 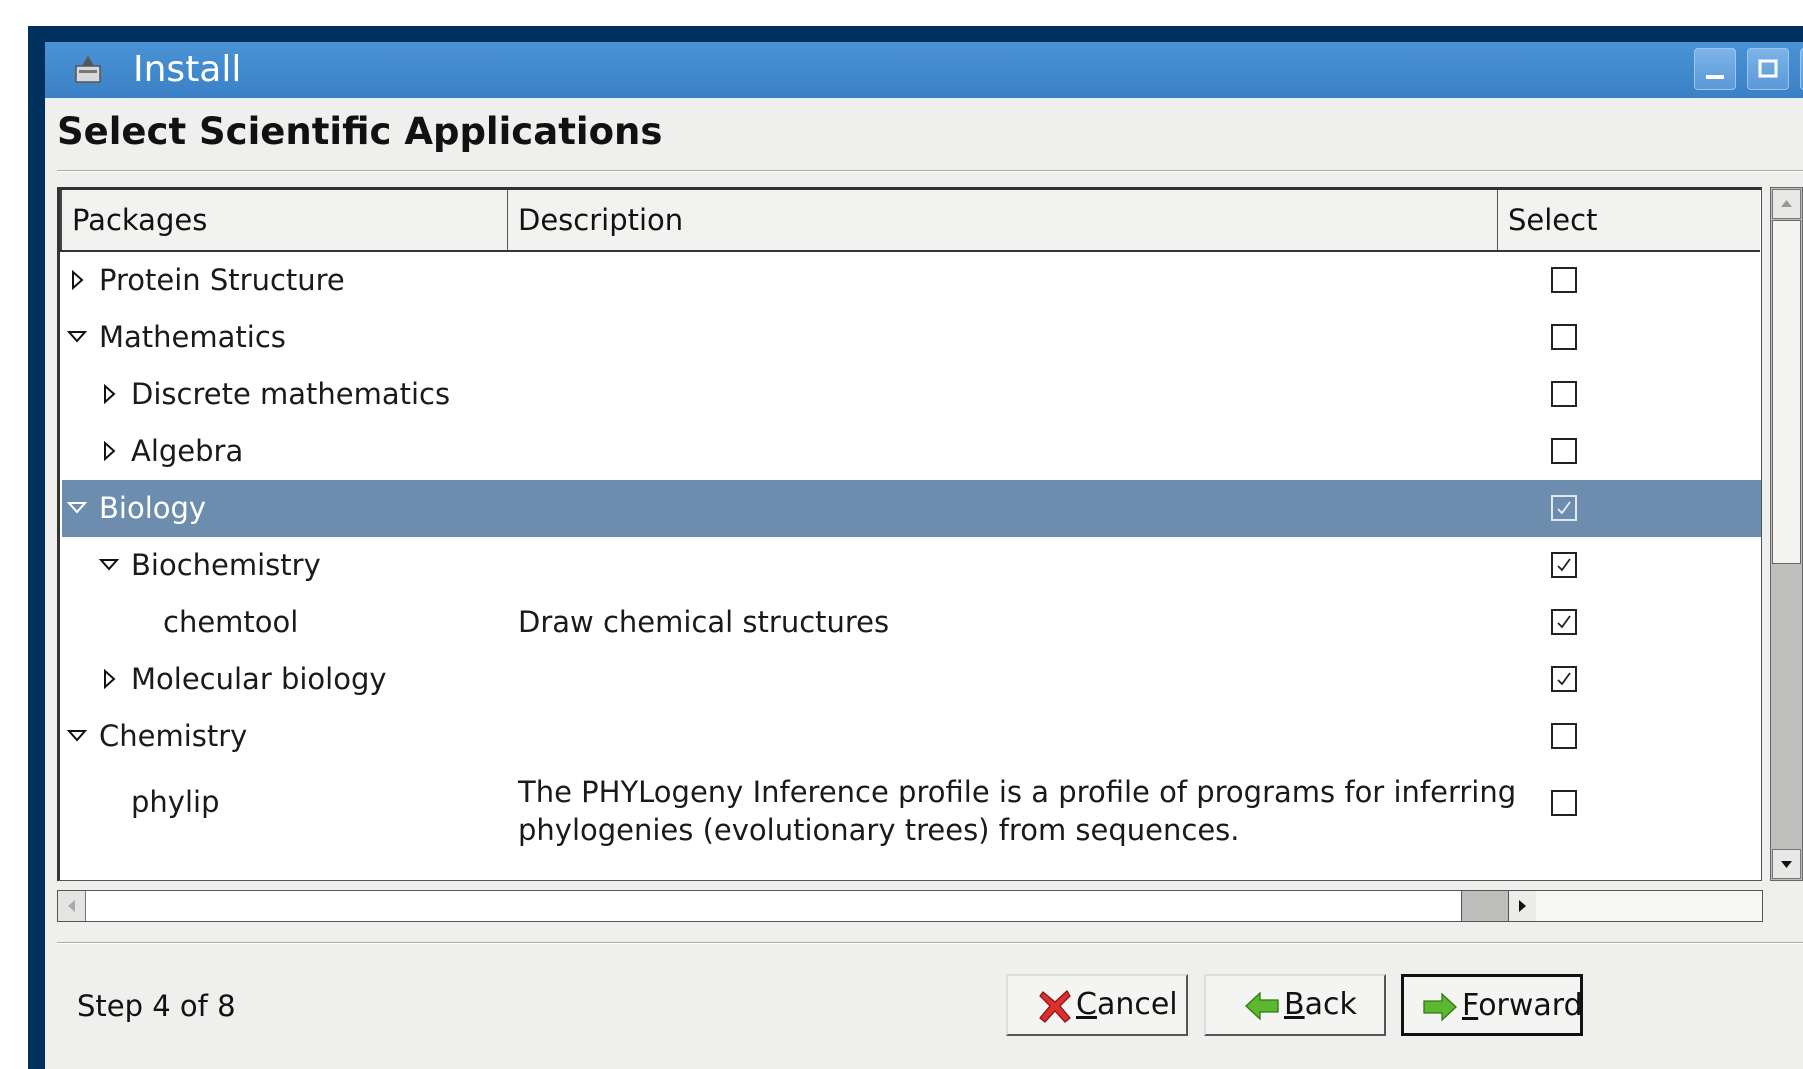 I want to click on green-left-arrow-icon, so click(x=1262, y=1010).